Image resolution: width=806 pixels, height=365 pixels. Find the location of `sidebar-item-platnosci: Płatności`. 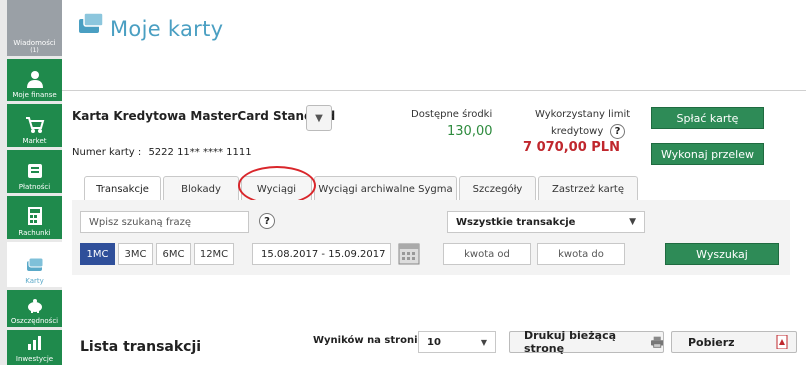

sidebar-item-platnosci: Płatności is located at coordinates (34, 171).